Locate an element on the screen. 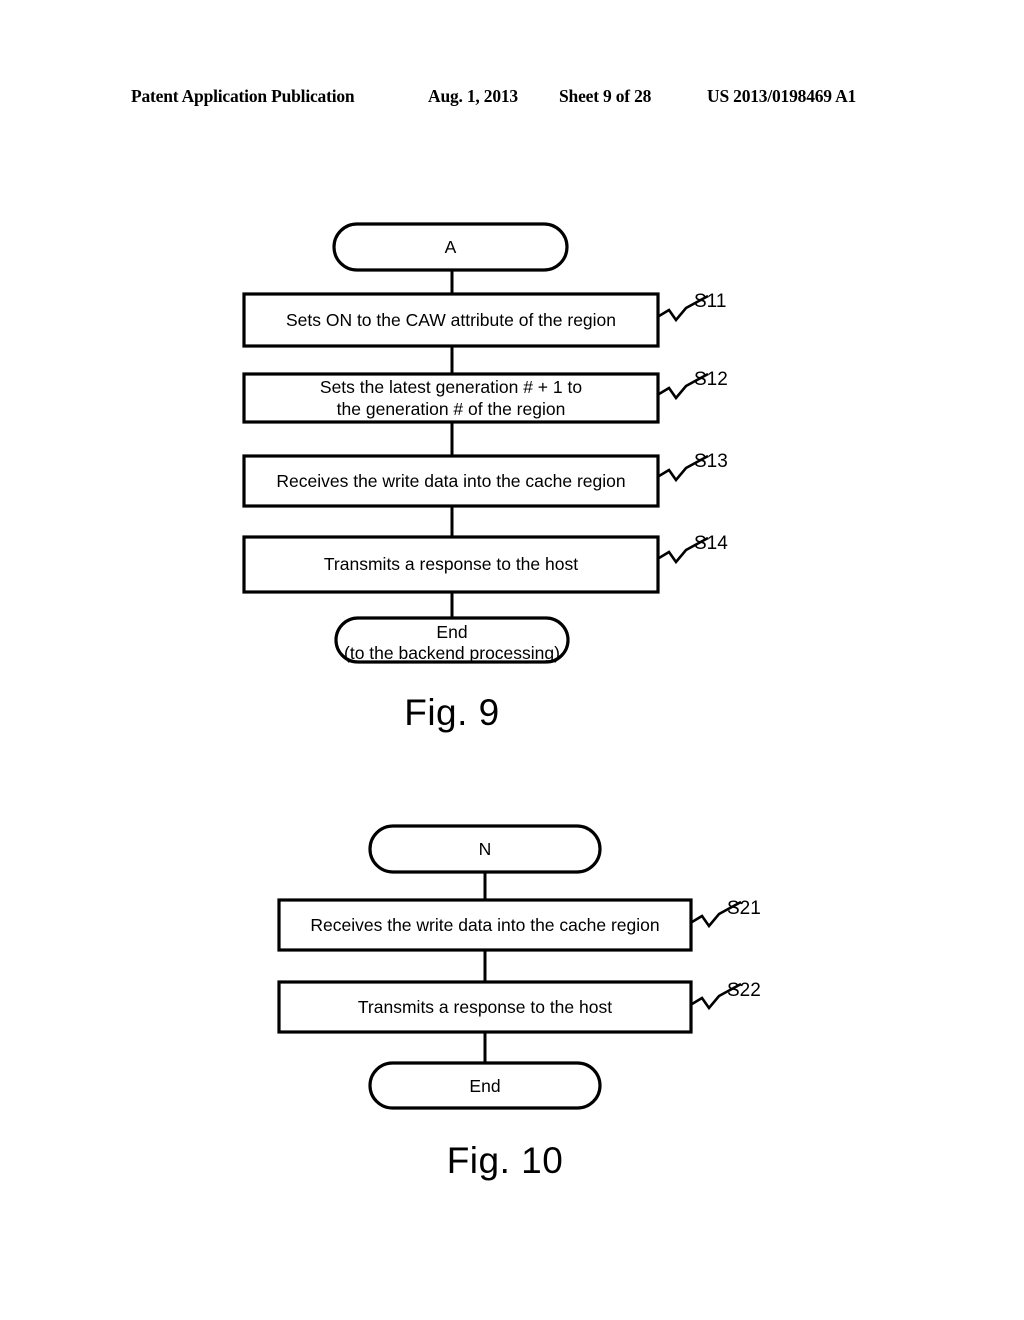  process-box-s22-shape is located at coordinates (485, 1007).